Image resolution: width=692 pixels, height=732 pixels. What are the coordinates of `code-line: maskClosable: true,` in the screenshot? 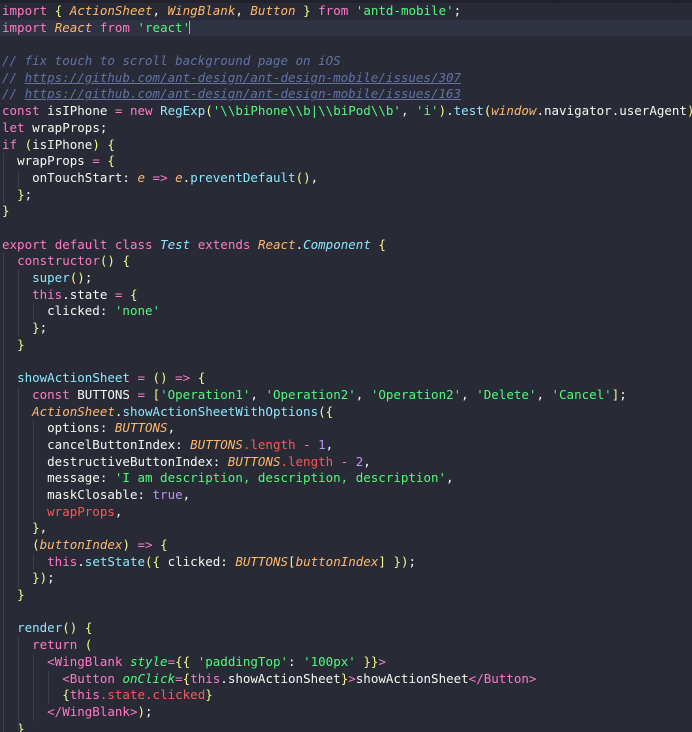 It's located at (346, 495).